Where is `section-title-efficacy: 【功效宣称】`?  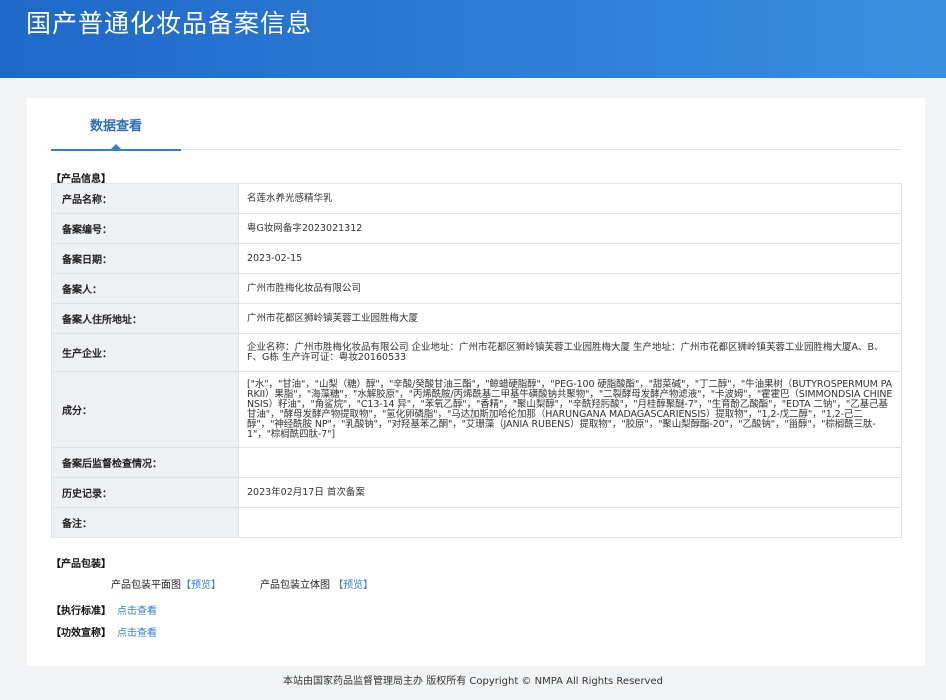
section-title-efficacy: 【功效宣称】 is located at coordinates (81, 633).